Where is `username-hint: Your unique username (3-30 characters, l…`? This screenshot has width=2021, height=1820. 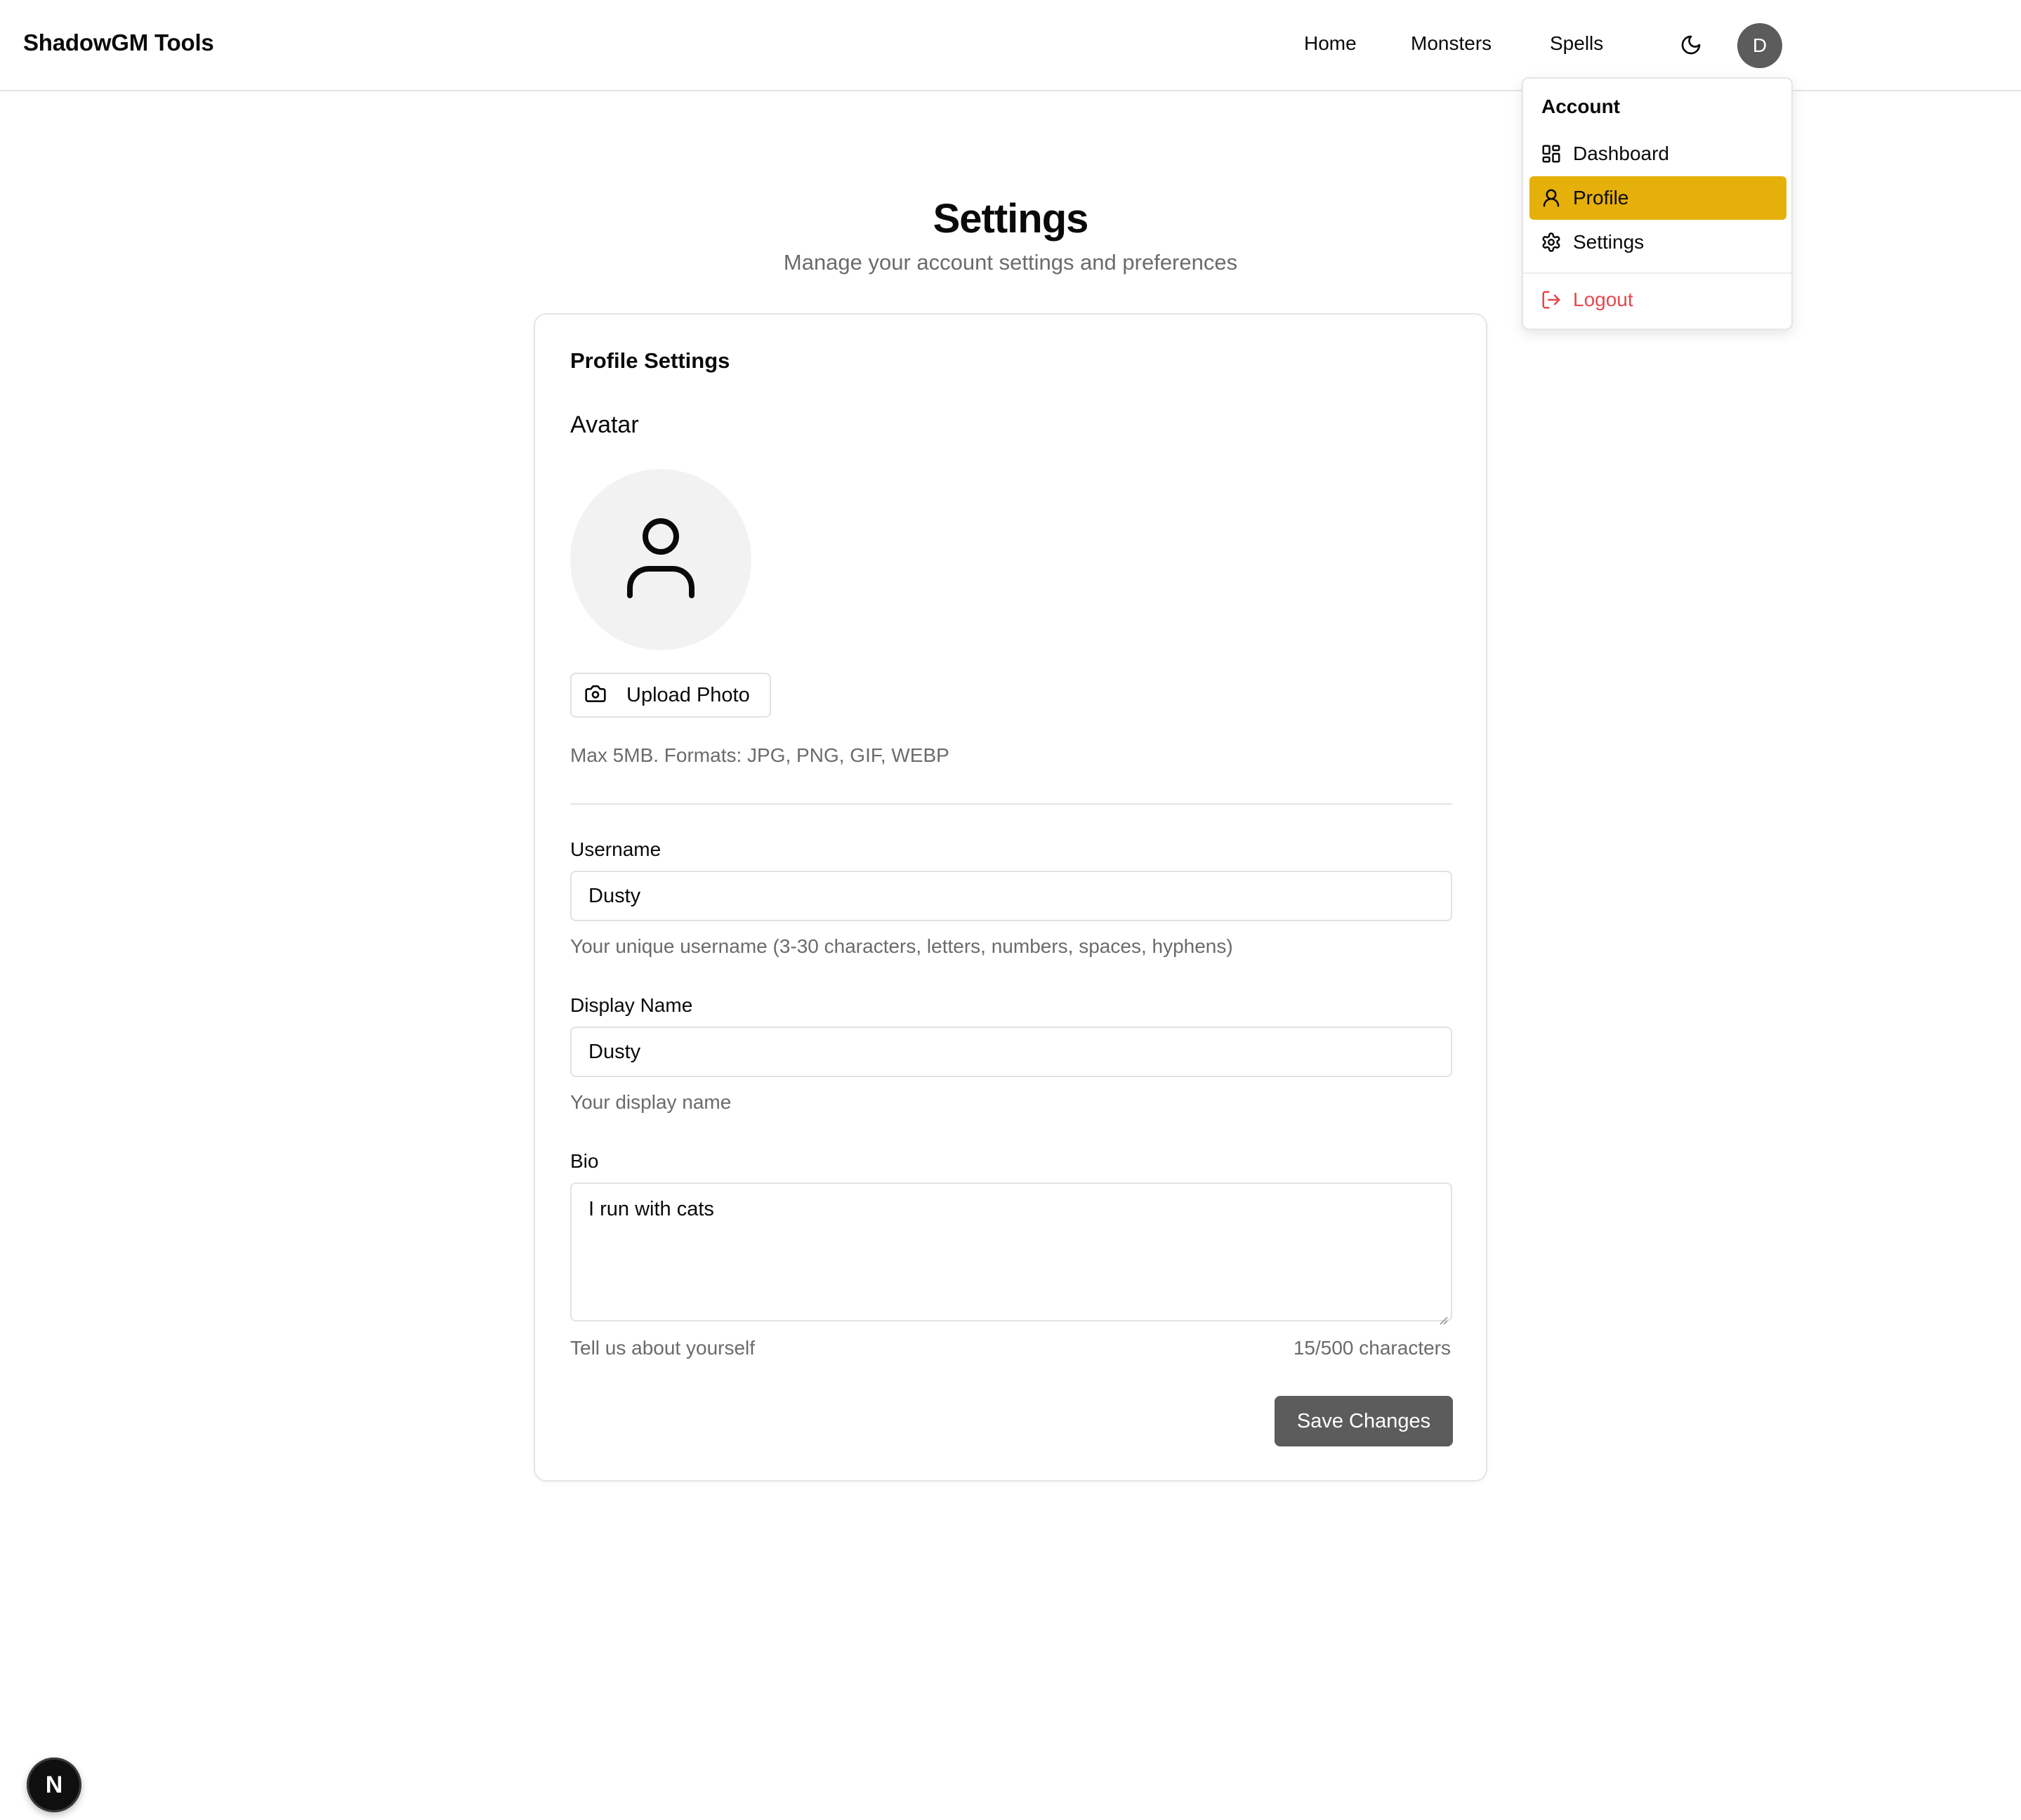
username-hint: Your unique username (3-30 characters, l… is located at coordinates (901, 946).